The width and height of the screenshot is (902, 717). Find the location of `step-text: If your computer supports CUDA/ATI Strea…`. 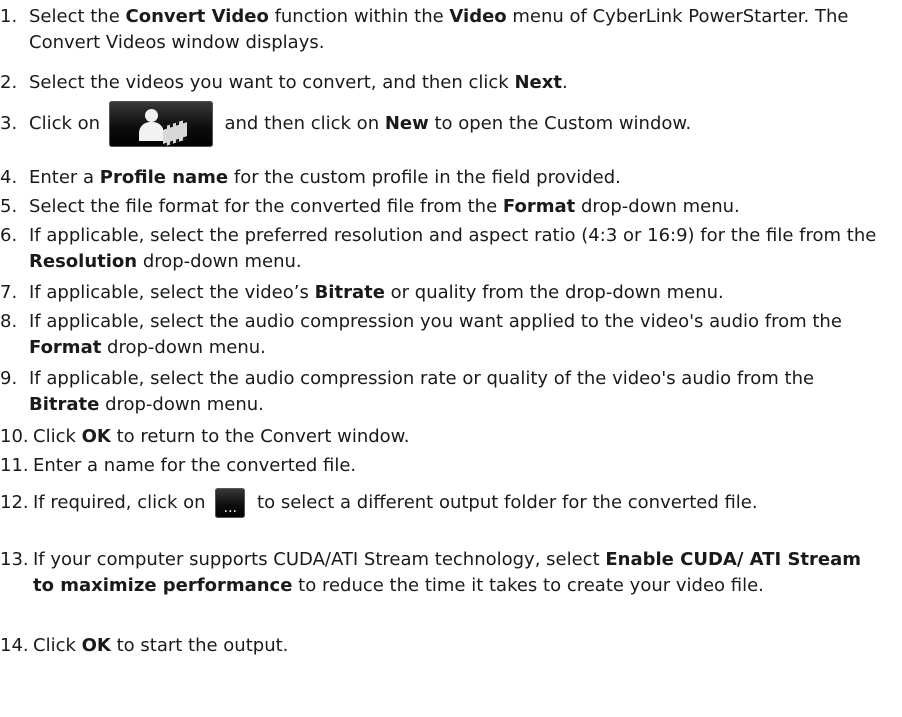

step-text: If your computer supports CUDA/ATI Strea… is located at coordinates (456, 573).